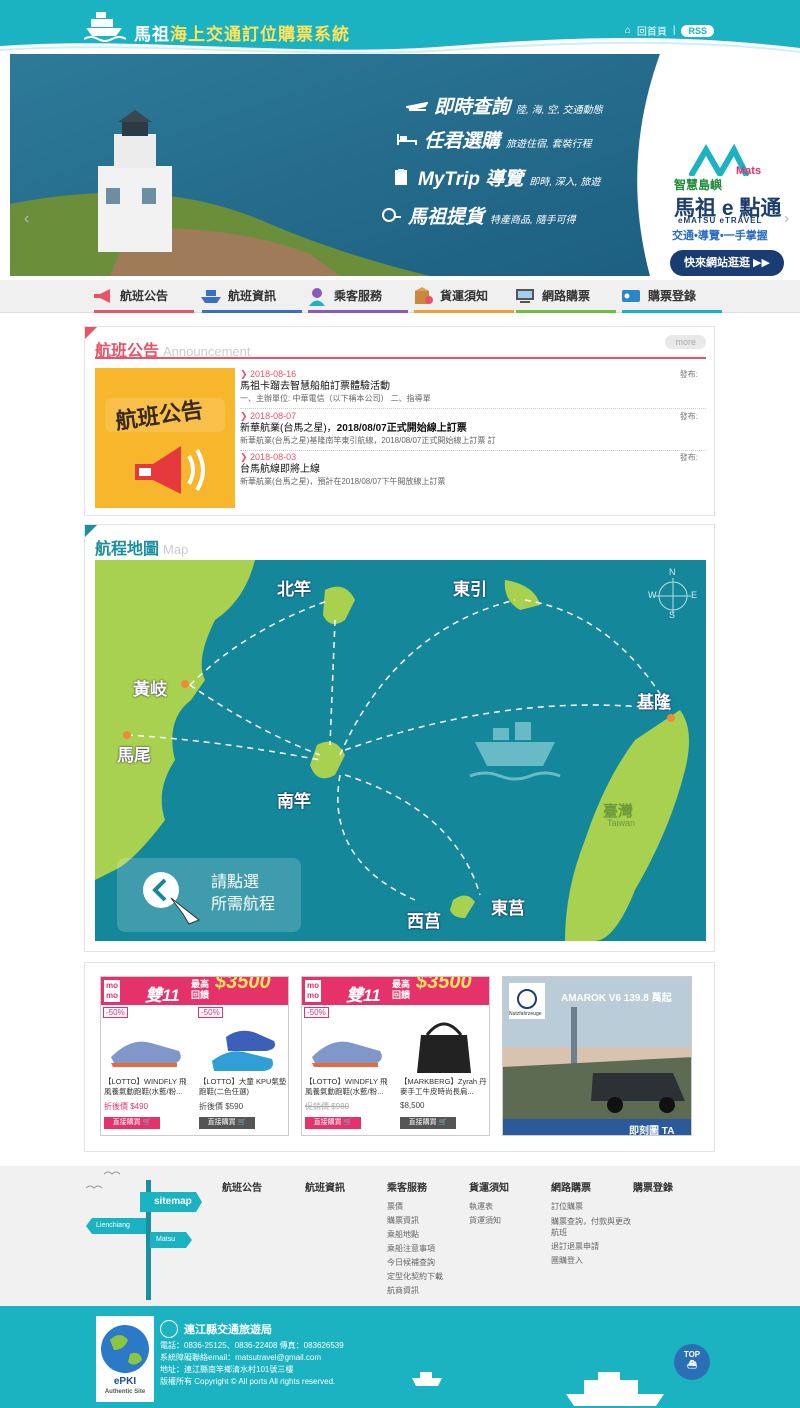 Image resolution: width=800 pixels, height=1408 pixels. Describe the element at coordinates (427, 1221) in the screenshot. I see `footer-link: 購票資訊` at that location.